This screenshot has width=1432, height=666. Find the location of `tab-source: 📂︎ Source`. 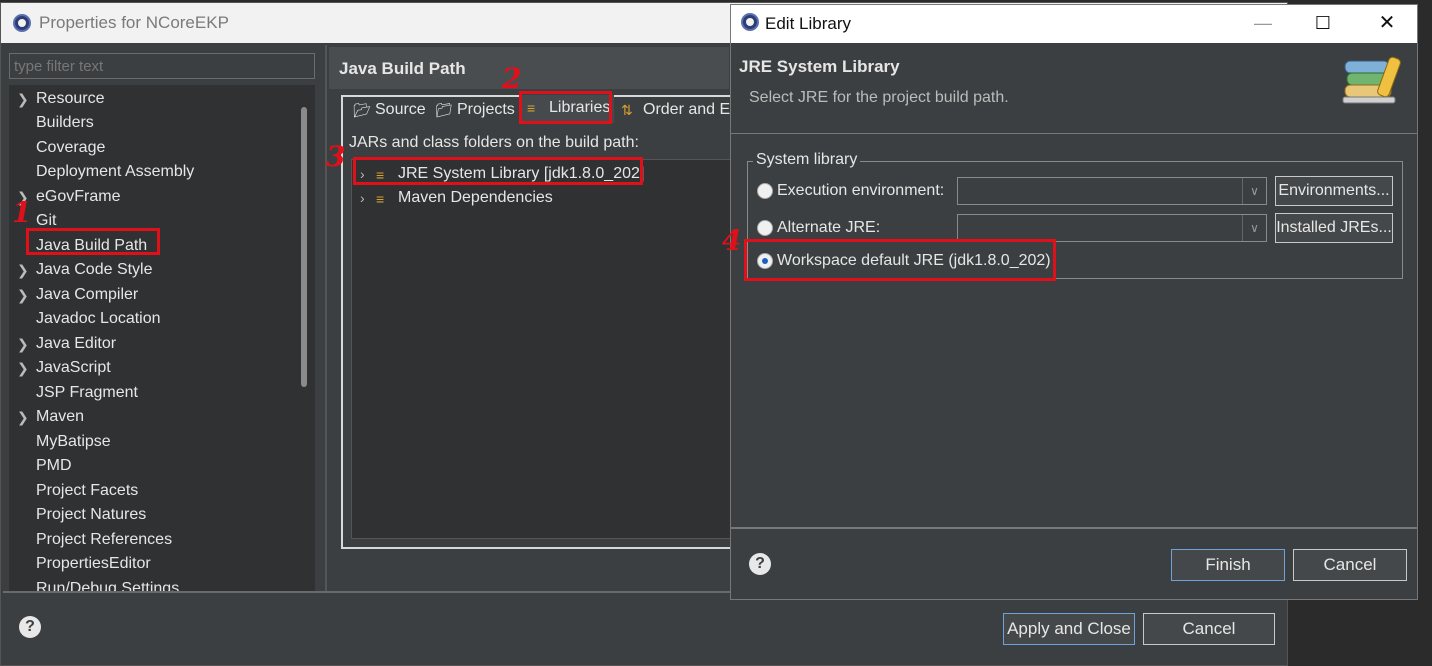

tab-source: 📂︎ Source is located at coordinates (386, 111).